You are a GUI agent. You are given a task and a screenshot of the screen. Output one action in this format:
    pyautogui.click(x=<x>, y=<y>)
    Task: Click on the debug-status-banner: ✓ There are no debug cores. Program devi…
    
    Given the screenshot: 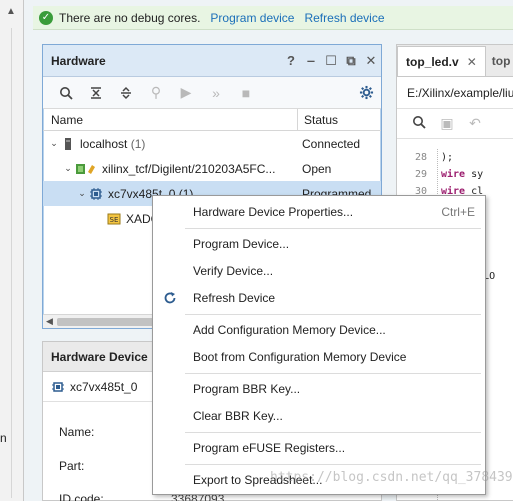 What is the action you would take?
    pyautogui.click(x=273, y=18)
    